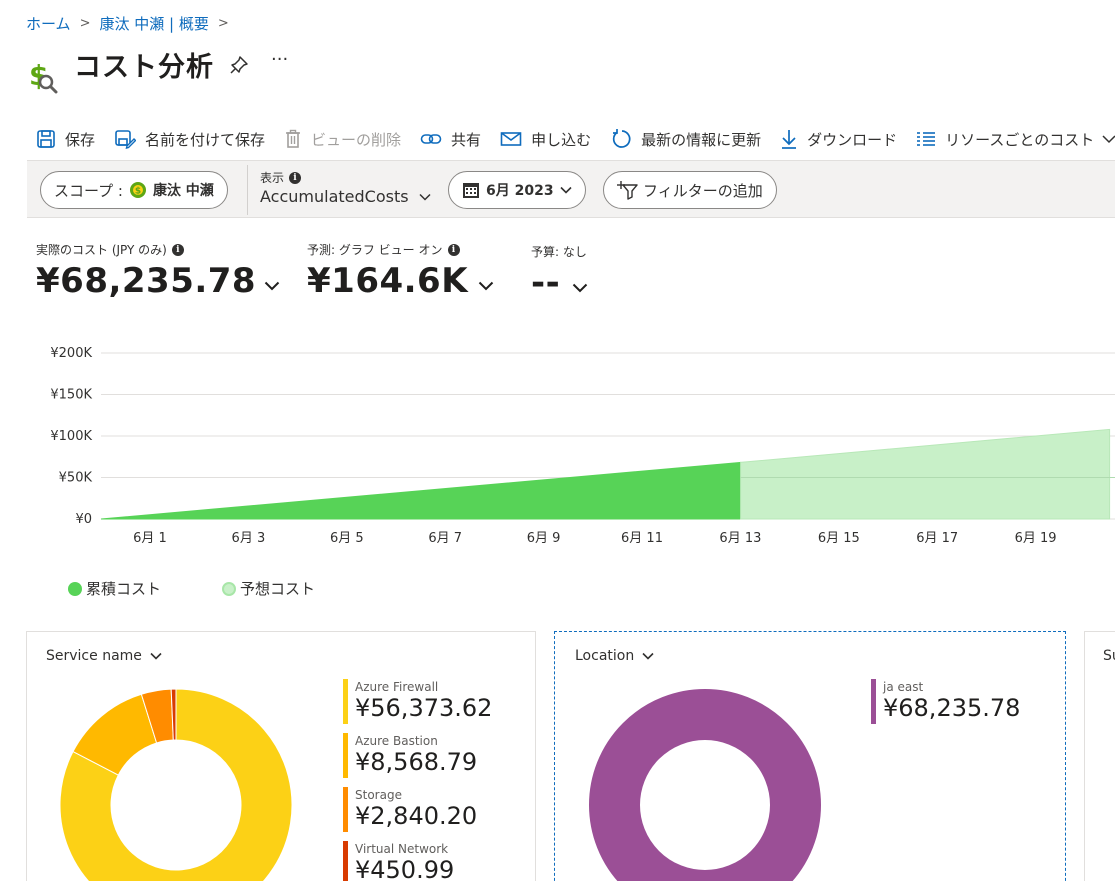 Image resolution: width=1115 pixels, height=881 pixels. What do you see at coordinates (71, 353) in the screenshot?
I see `y-tick-label: ¥200K` at bounding box center [71, 353].